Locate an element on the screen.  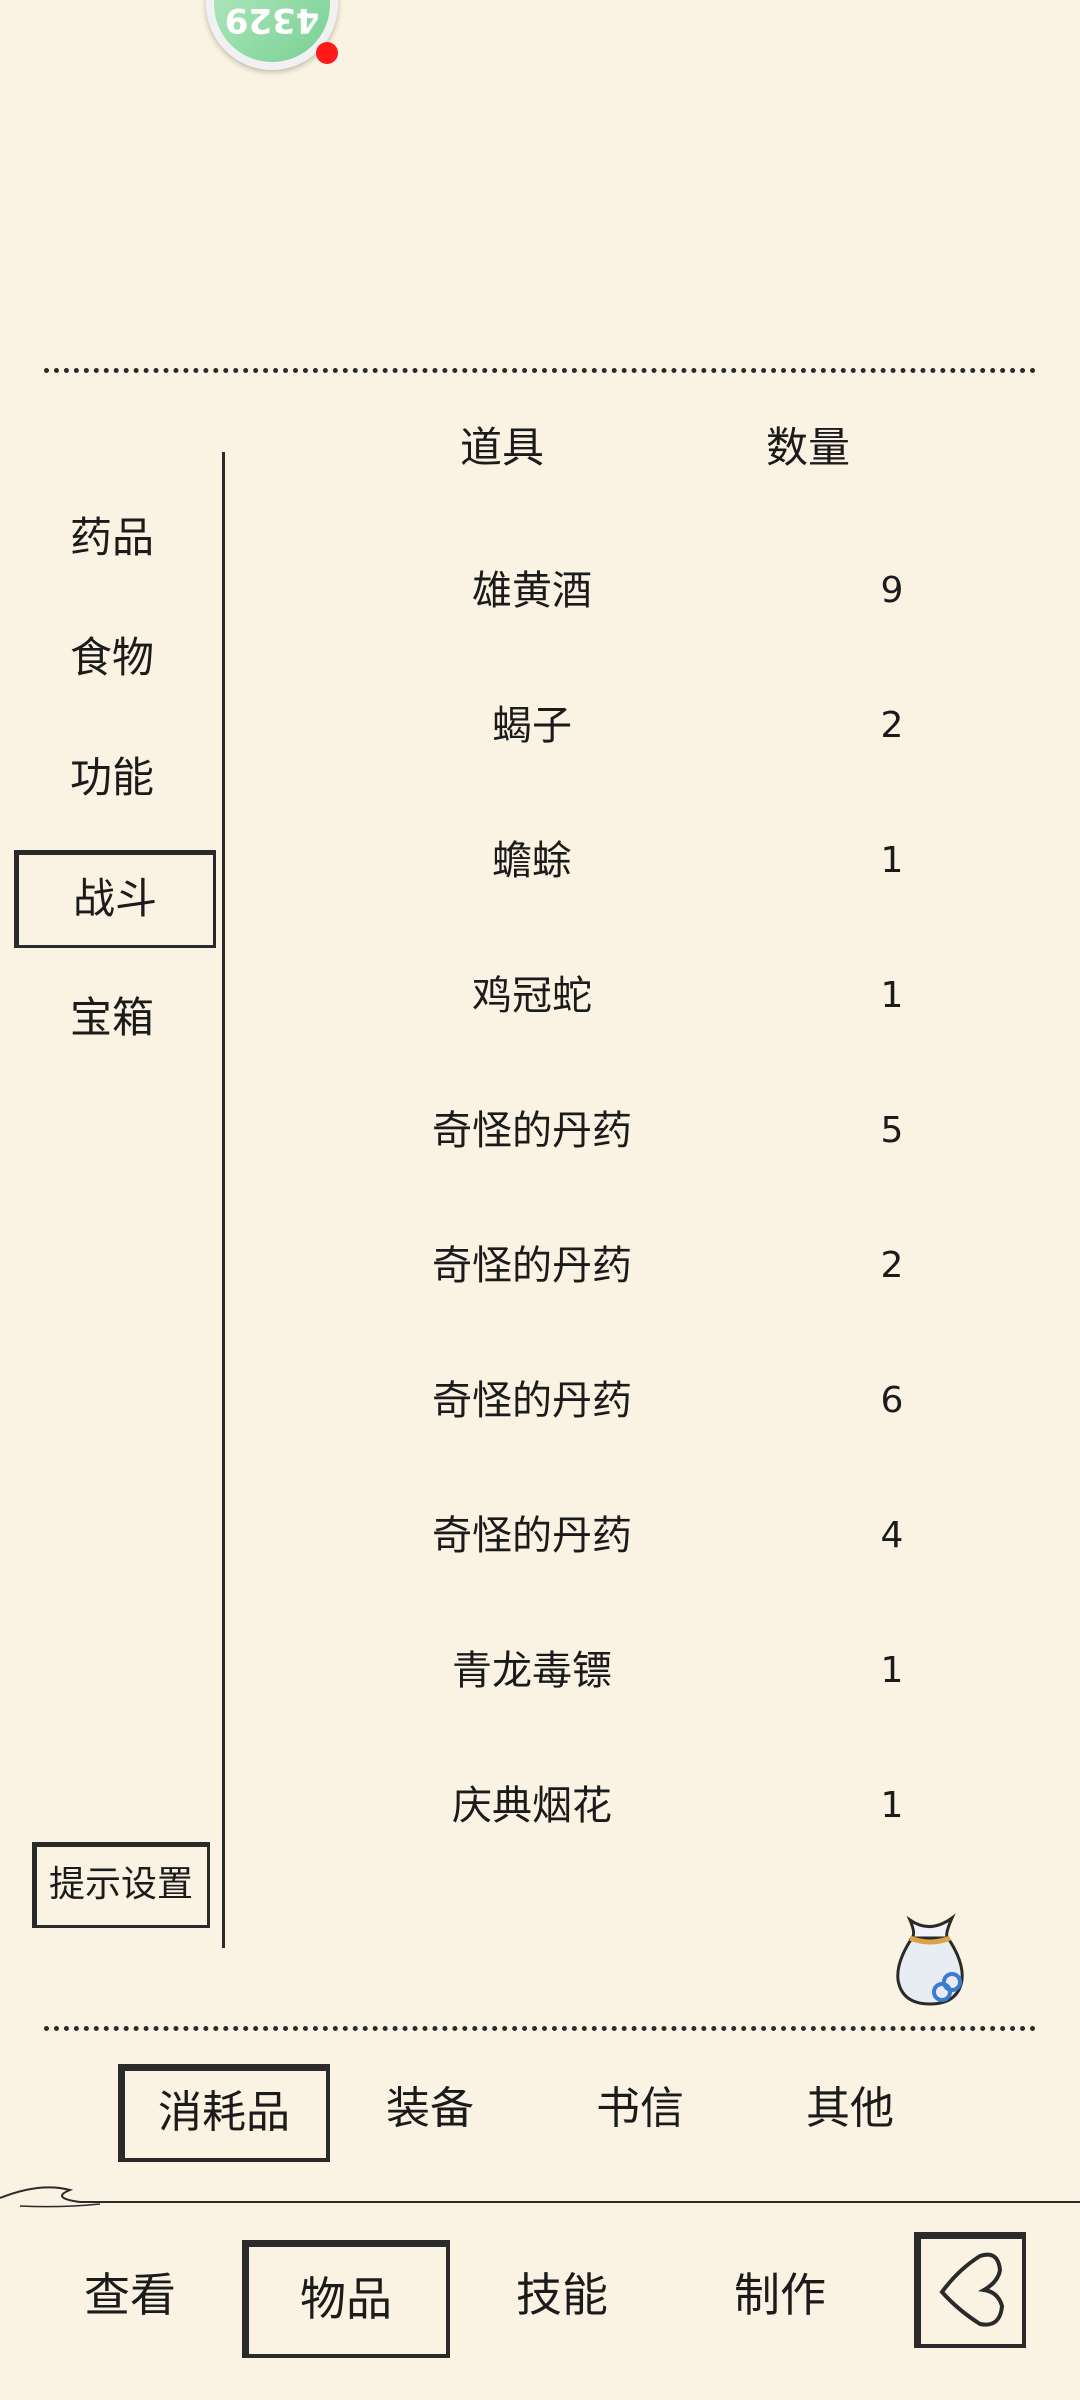
item-name: 鸡冠蛇 is located at coordinates (532, 996).